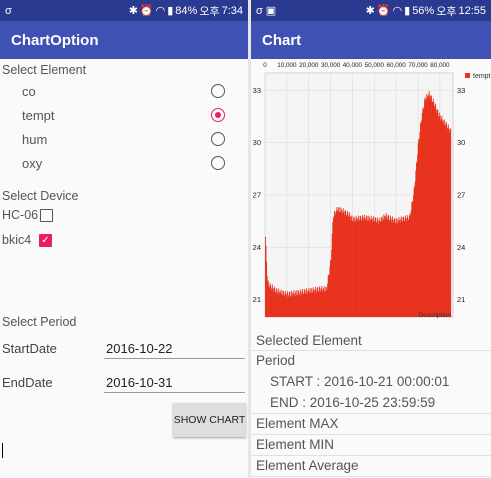 Image resolution: width=491 pixels, height=478 pixels. Describe the element at coordinates (44, 70) in the screenshot. I see `select-element-title: Select Element` at that location.